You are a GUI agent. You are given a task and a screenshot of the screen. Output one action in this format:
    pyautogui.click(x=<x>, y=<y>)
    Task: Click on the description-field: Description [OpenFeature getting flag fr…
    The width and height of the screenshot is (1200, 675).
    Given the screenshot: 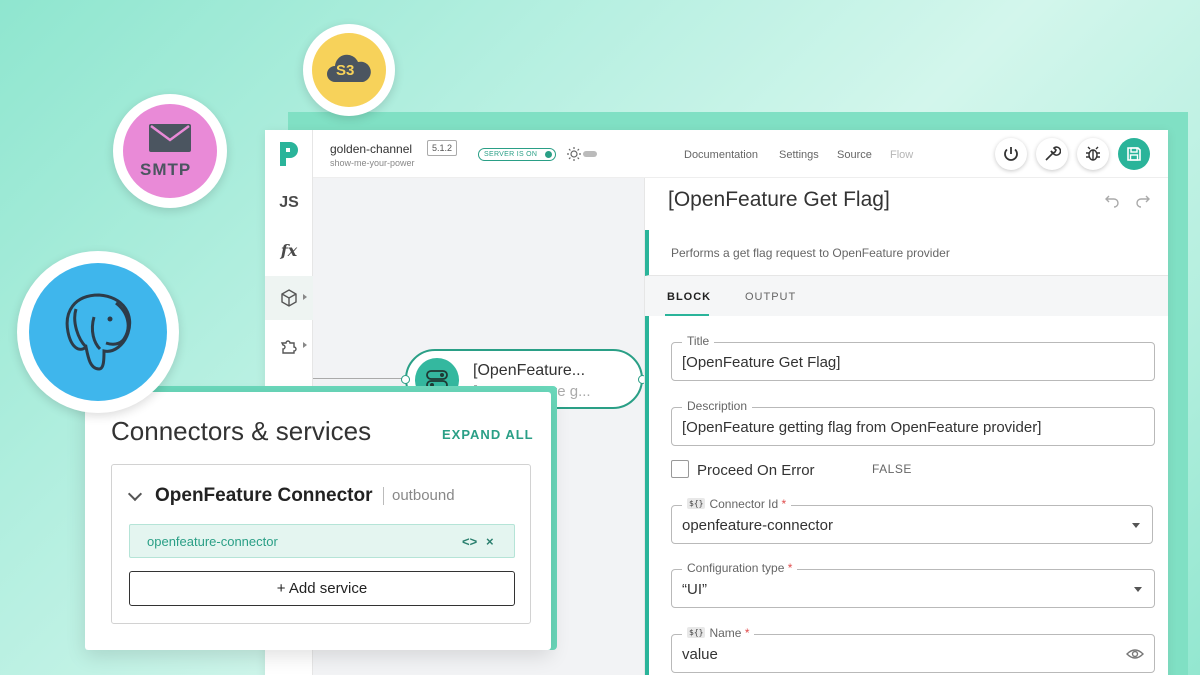 What is the action you would take?
    pyautogui.click(x=913, y=422)
    